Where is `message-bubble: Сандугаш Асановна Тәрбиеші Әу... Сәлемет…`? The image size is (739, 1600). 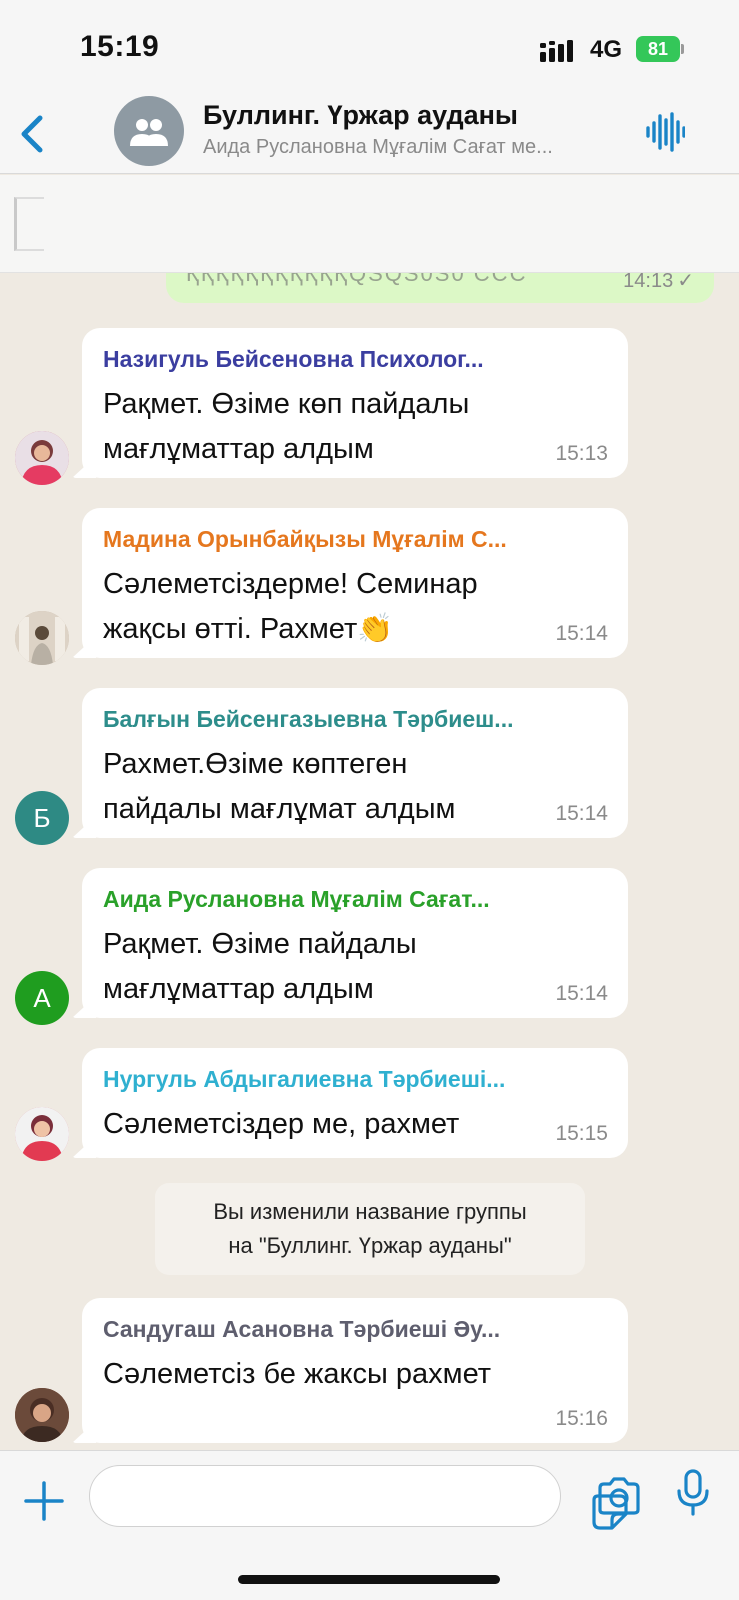 message-bubble: Сандугаш Асановна Тәрбиеші Әу... Сәлемет… is located at coordinates (350, 1370).